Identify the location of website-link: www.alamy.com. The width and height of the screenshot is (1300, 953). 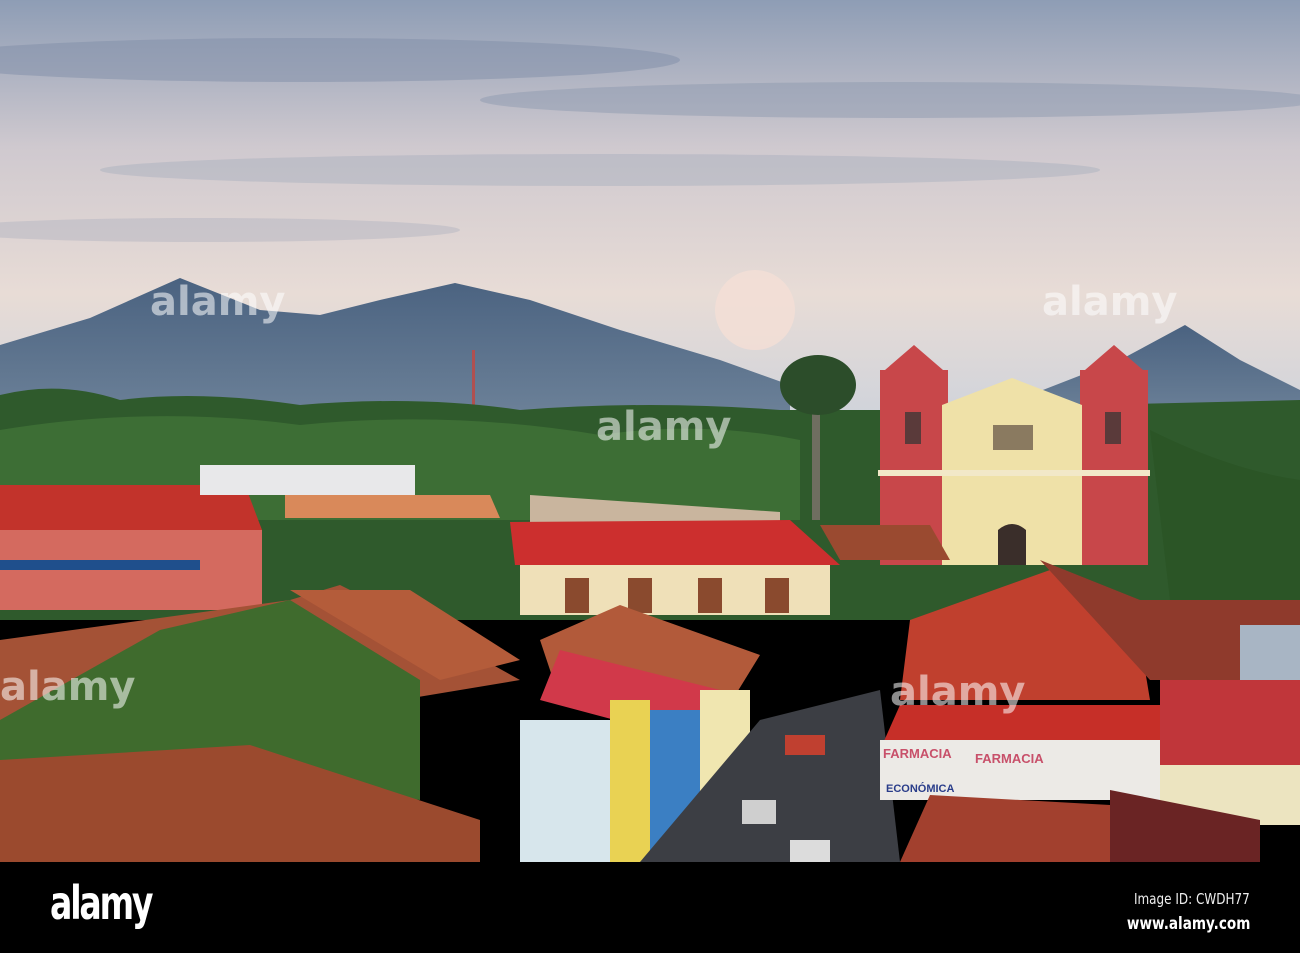
(1188, 924).